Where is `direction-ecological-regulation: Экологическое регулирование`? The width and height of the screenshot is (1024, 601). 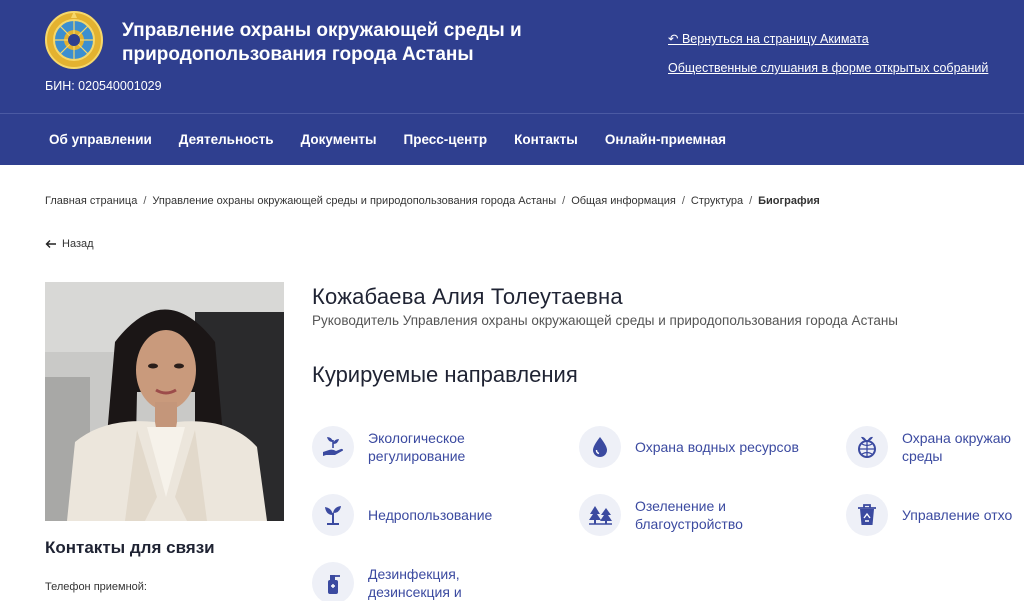
direction-ecological-regulation: Экологическое регулирование is located at coordinates (388, 447).